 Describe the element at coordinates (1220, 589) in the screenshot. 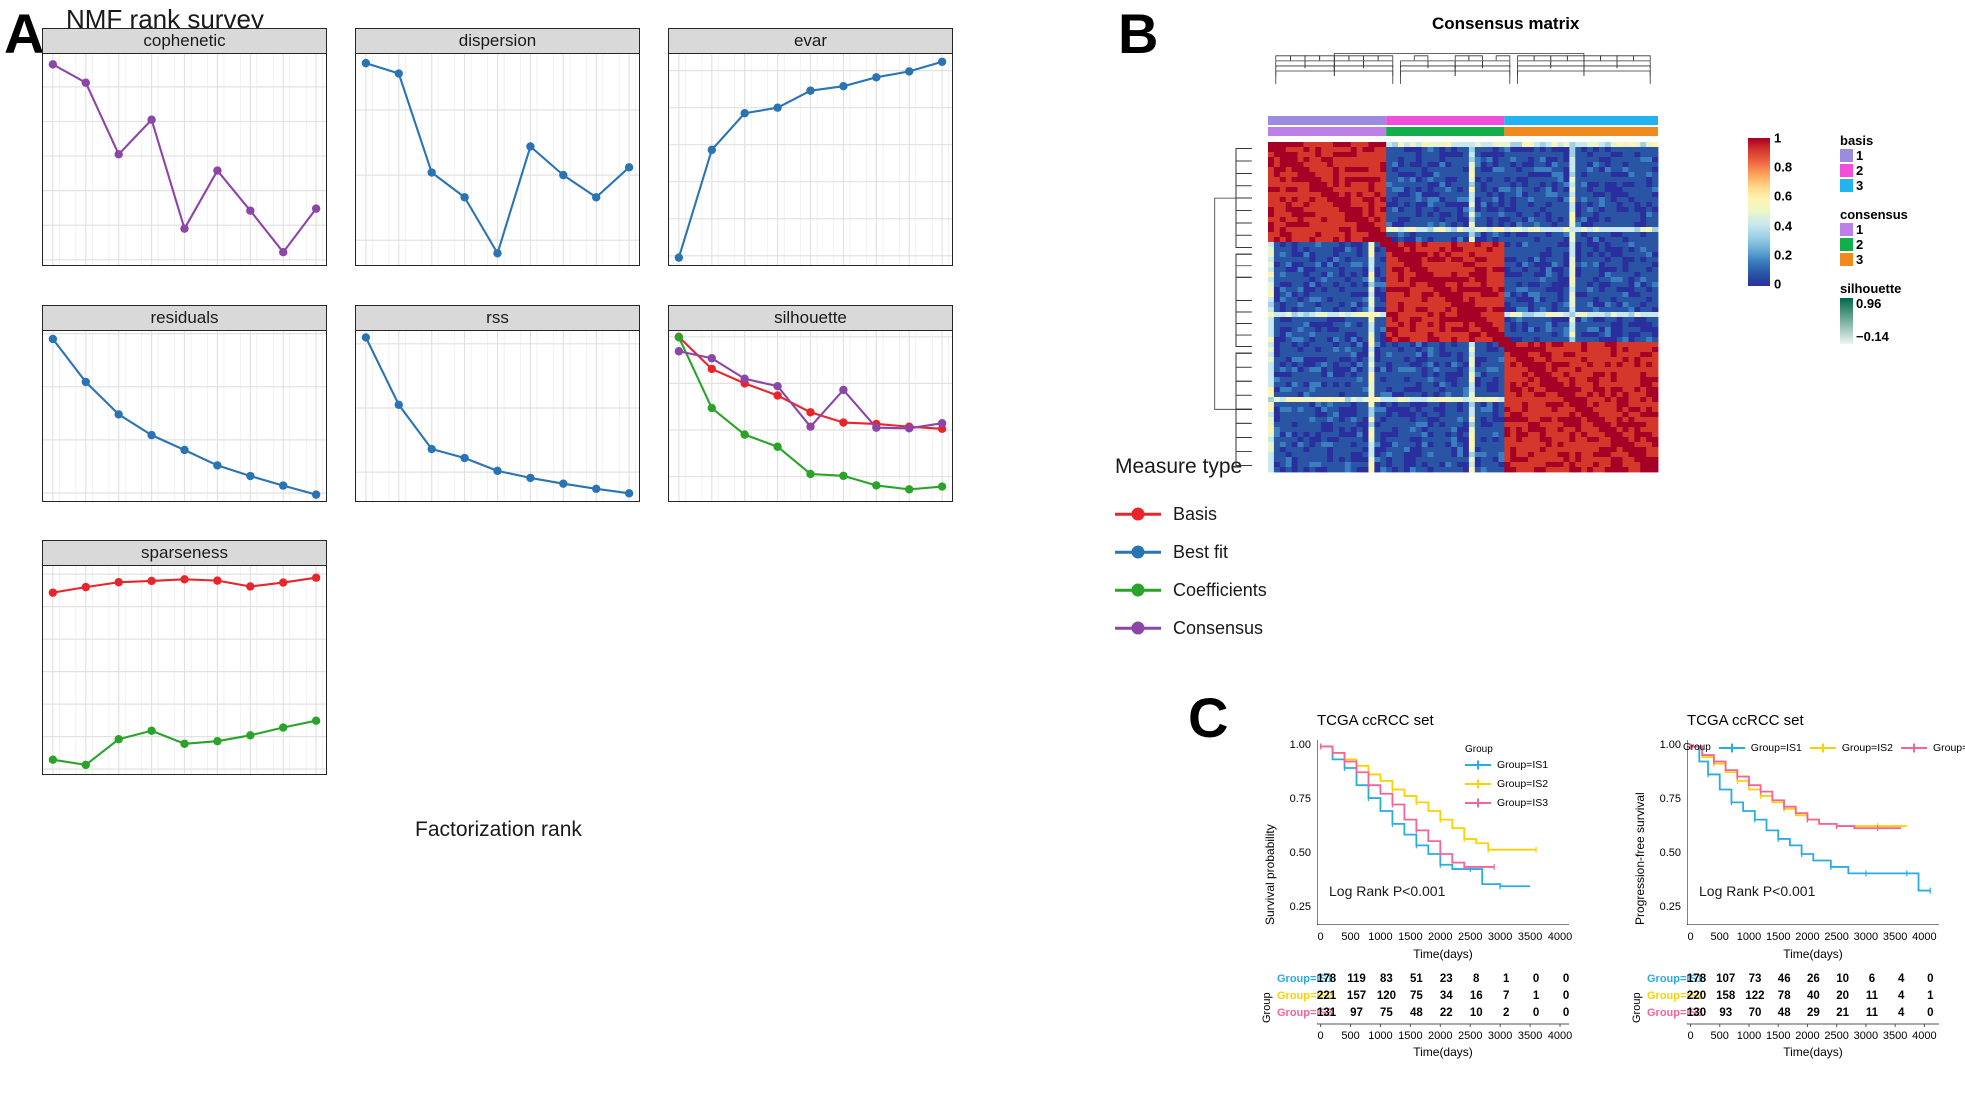

I see `legend-item-label: Coefficients` at that location.